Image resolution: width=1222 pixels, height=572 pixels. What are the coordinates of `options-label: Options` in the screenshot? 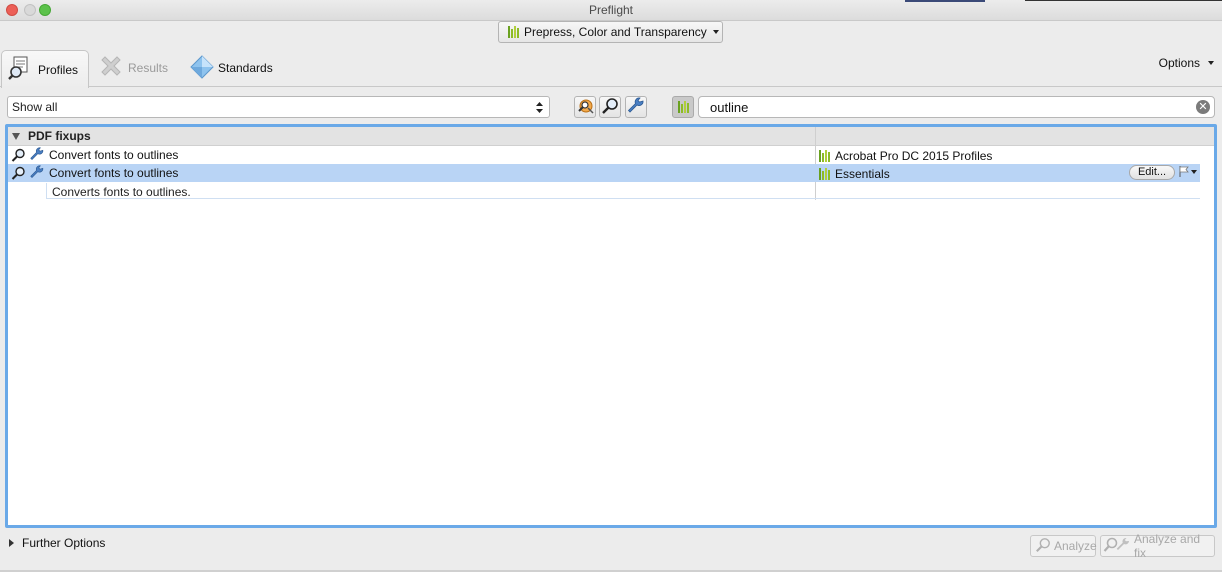 It's located at (1179, 63).